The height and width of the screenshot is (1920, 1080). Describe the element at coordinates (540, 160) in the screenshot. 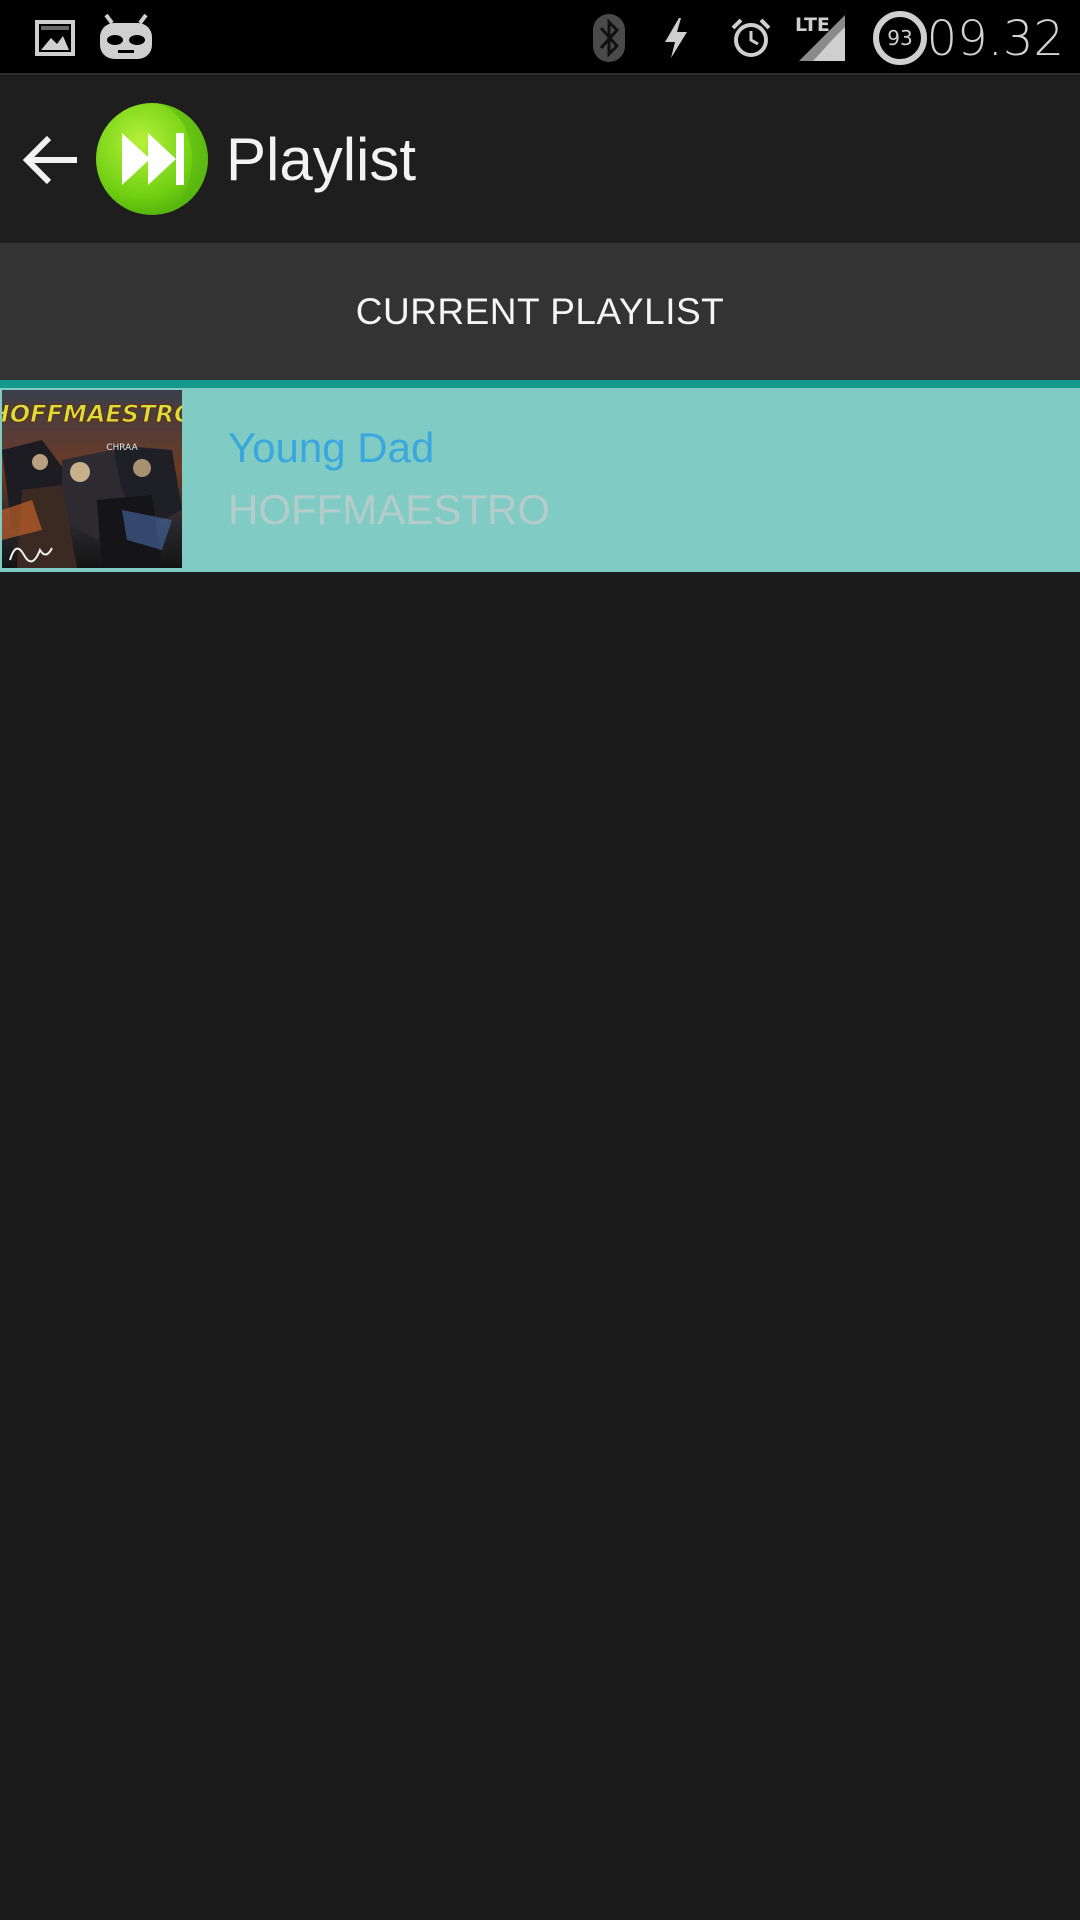

I see `action-bar: Playlist` at that location.